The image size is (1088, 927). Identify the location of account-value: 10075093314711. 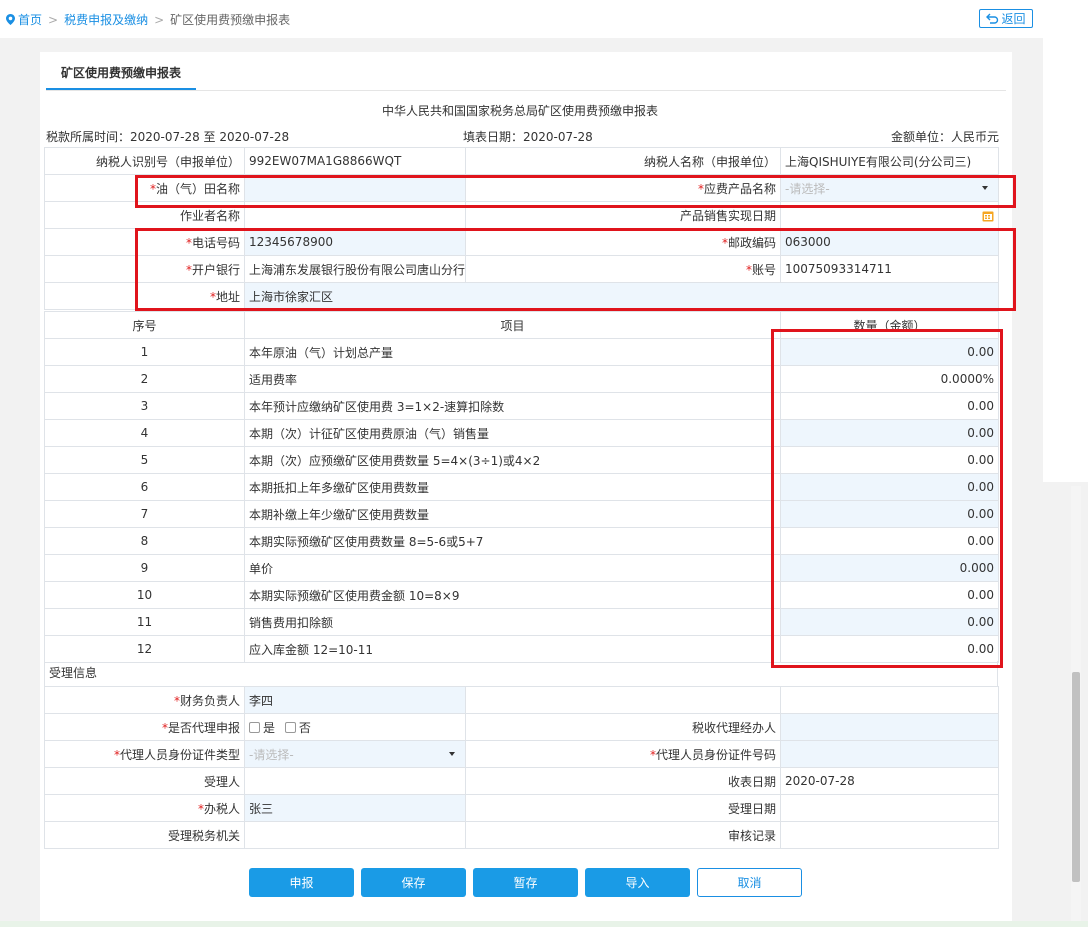
(889, 269).